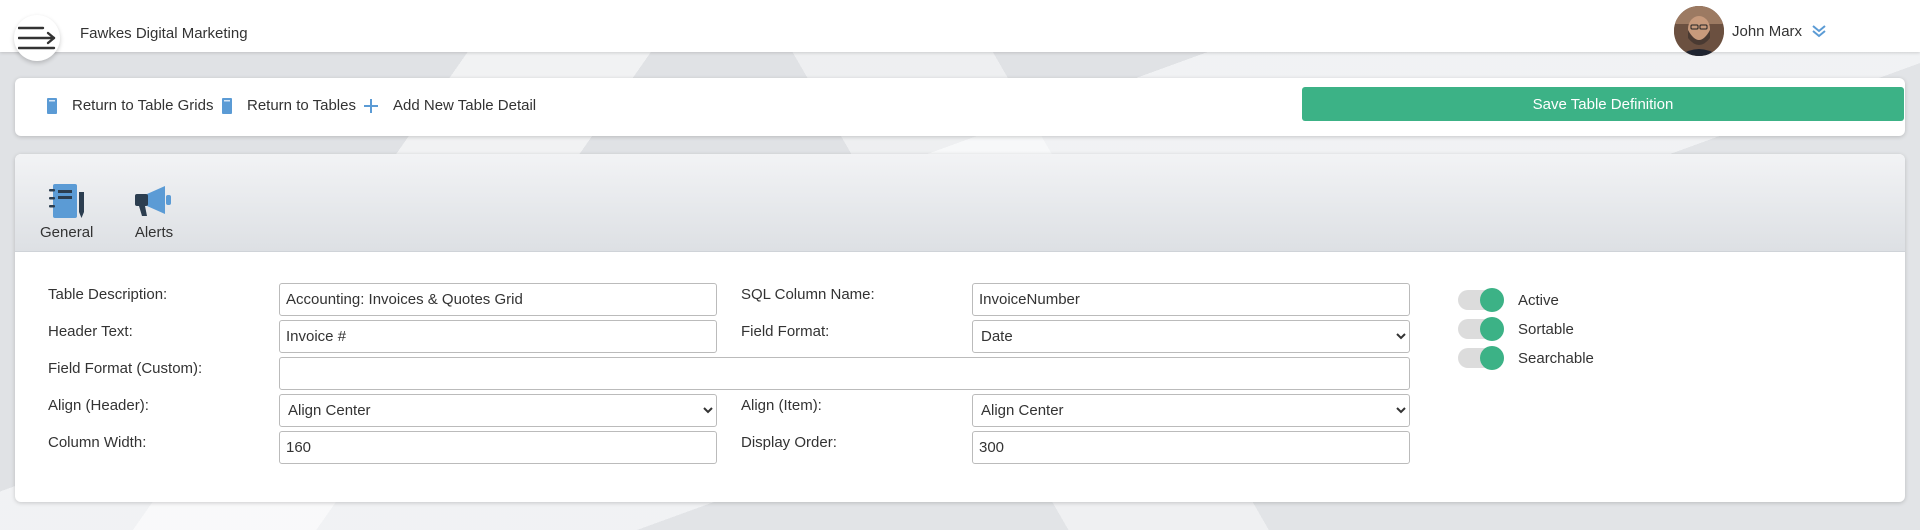 This screenshot has width=1920, height=530. Describe the element at coordinates (808, 294) in the screenshot. I see `sql-column-name-label: SQL Column Name:` at that location.